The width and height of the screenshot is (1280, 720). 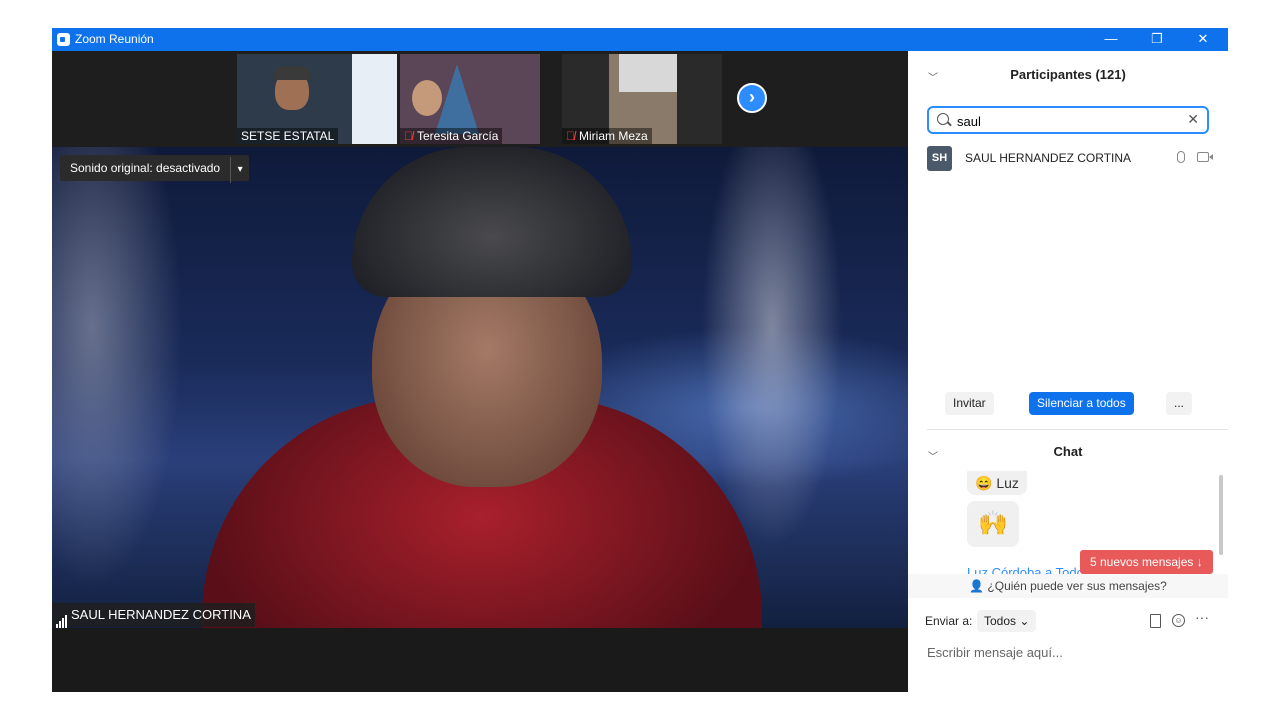 I want to click on shared-screen-image, so click(x=374, y=99).